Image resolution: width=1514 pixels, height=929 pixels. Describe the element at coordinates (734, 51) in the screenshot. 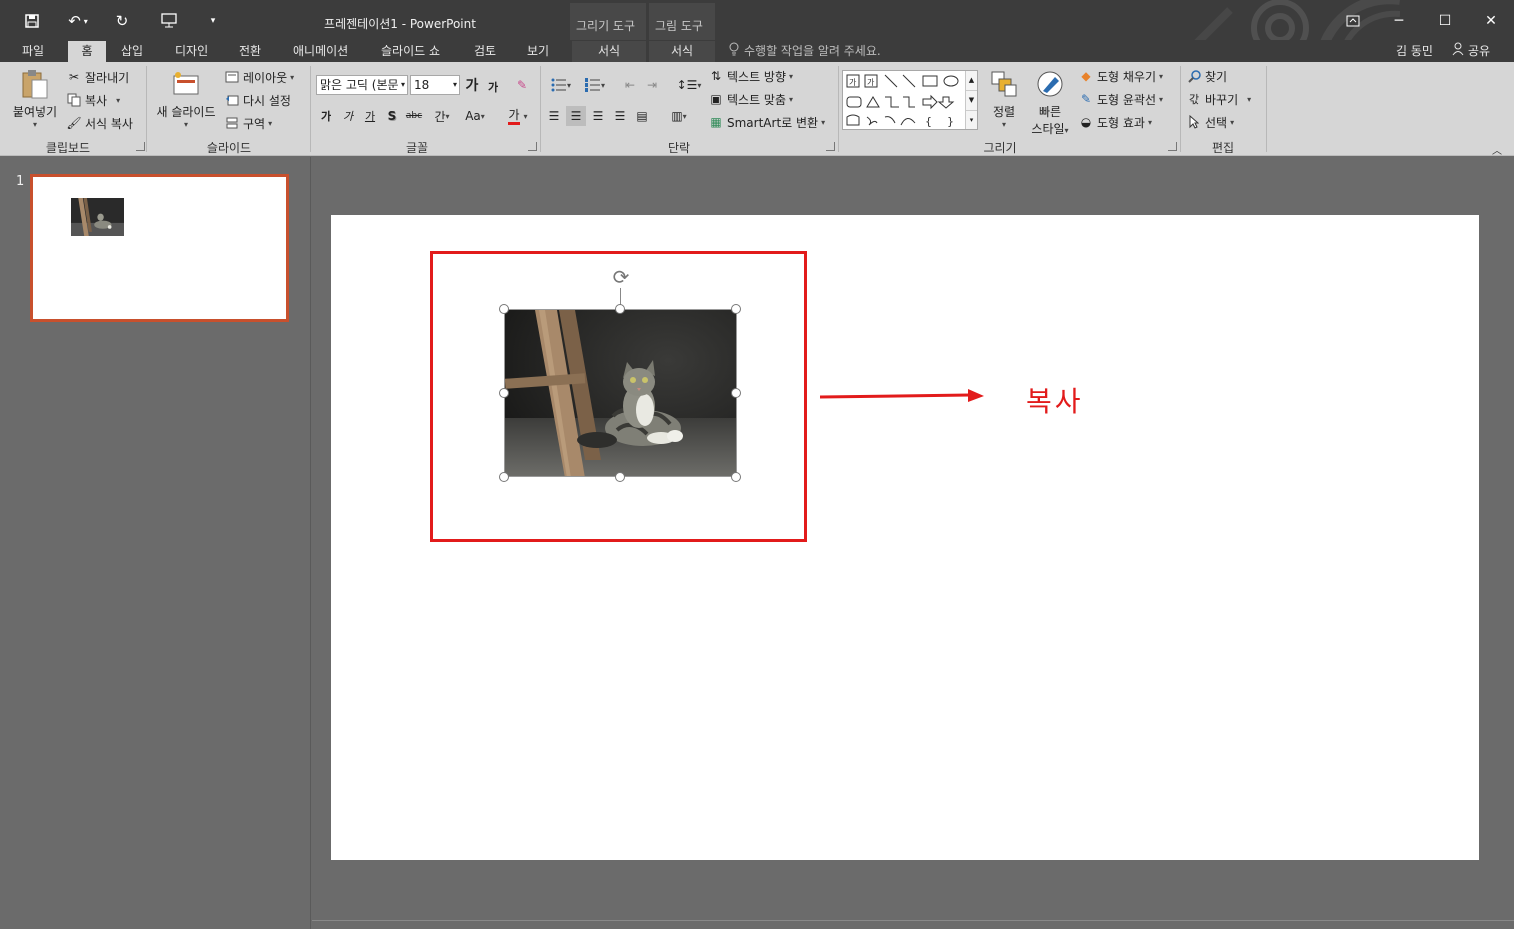

I see `lightbulb-icon` at that location.